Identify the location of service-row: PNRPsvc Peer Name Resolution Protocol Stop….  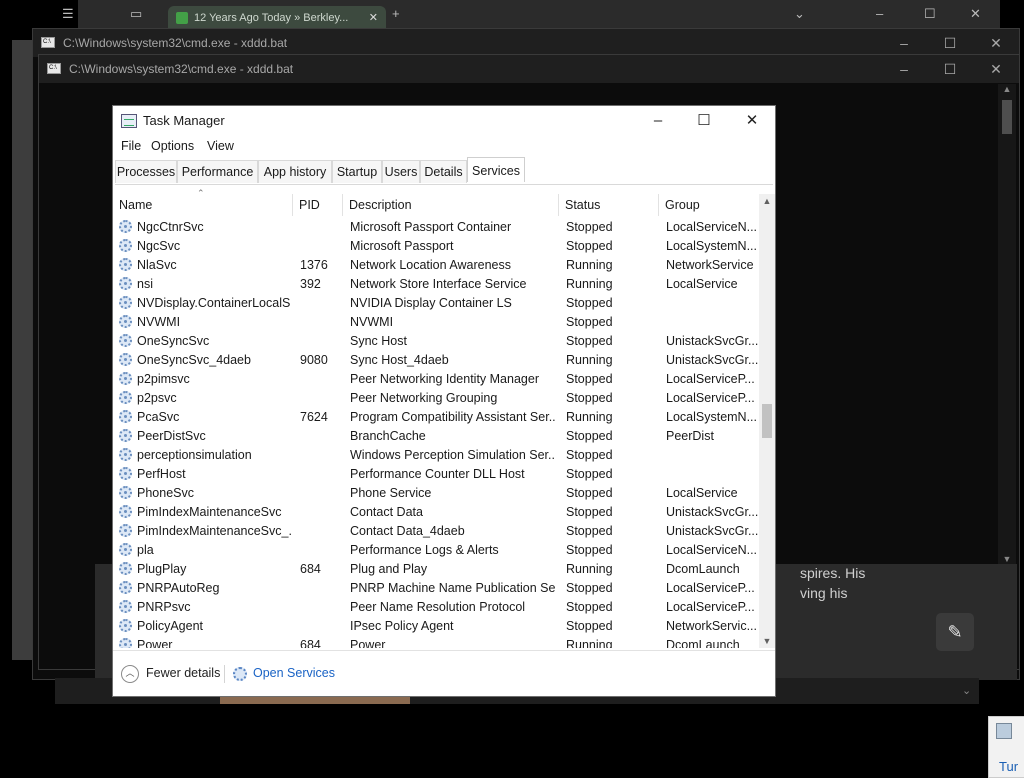
(436, 607).